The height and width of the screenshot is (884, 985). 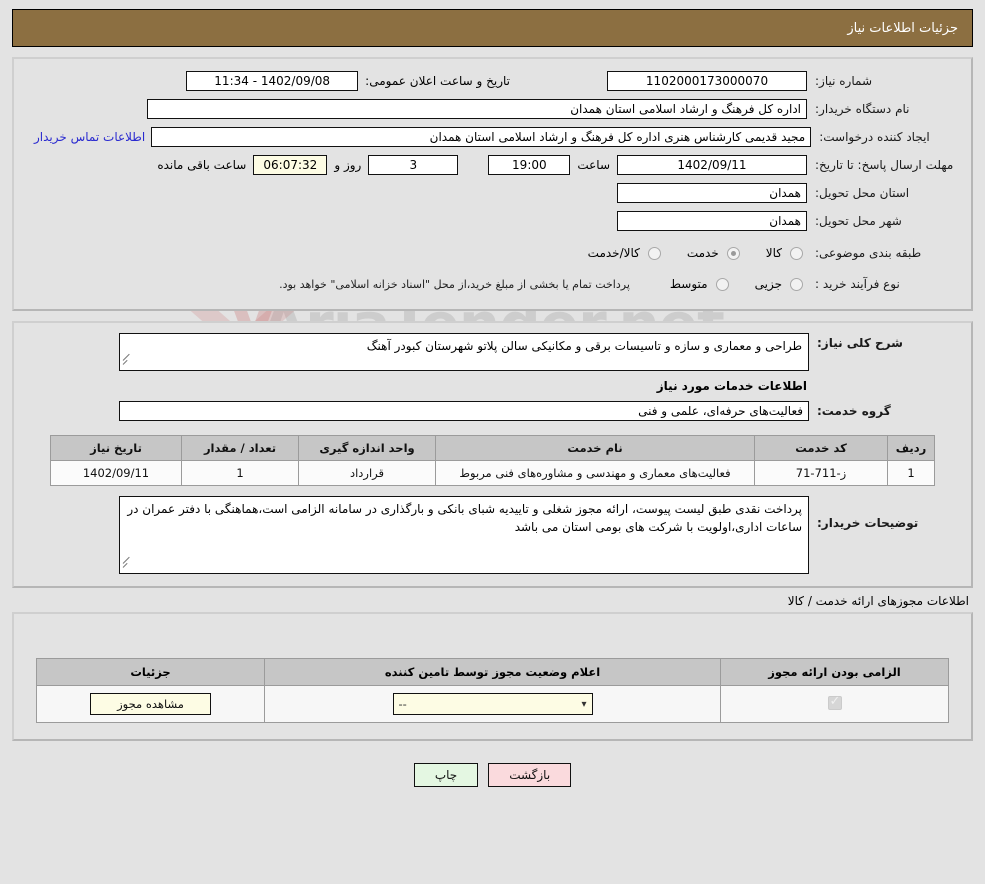 What do you see at coordinates (89, 137) in the screenshot?
I see `buyer-contact-link: اطلاعات تماس خریدار` at bounding box center [89, 137].